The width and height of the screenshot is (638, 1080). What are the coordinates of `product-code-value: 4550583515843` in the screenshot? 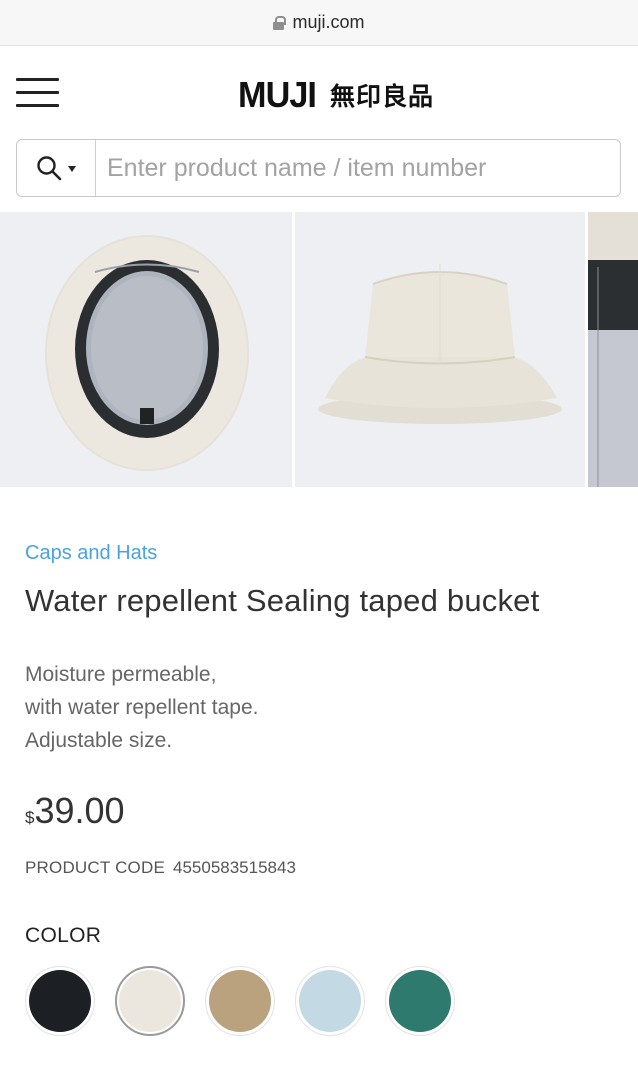 It's located at (234, 867).